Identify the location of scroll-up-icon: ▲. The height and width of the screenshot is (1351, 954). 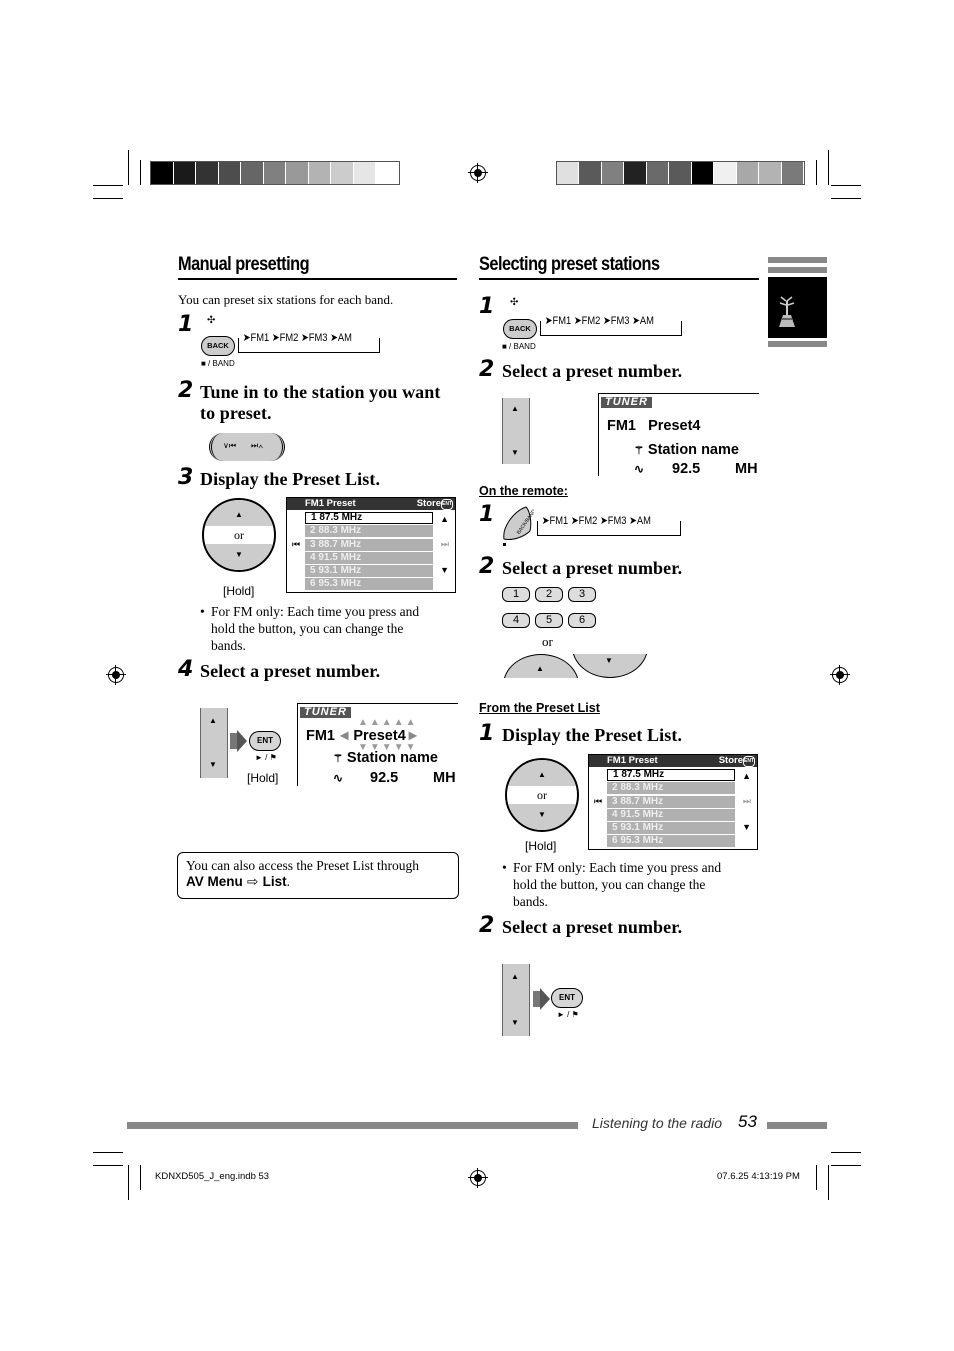
(746, 776).